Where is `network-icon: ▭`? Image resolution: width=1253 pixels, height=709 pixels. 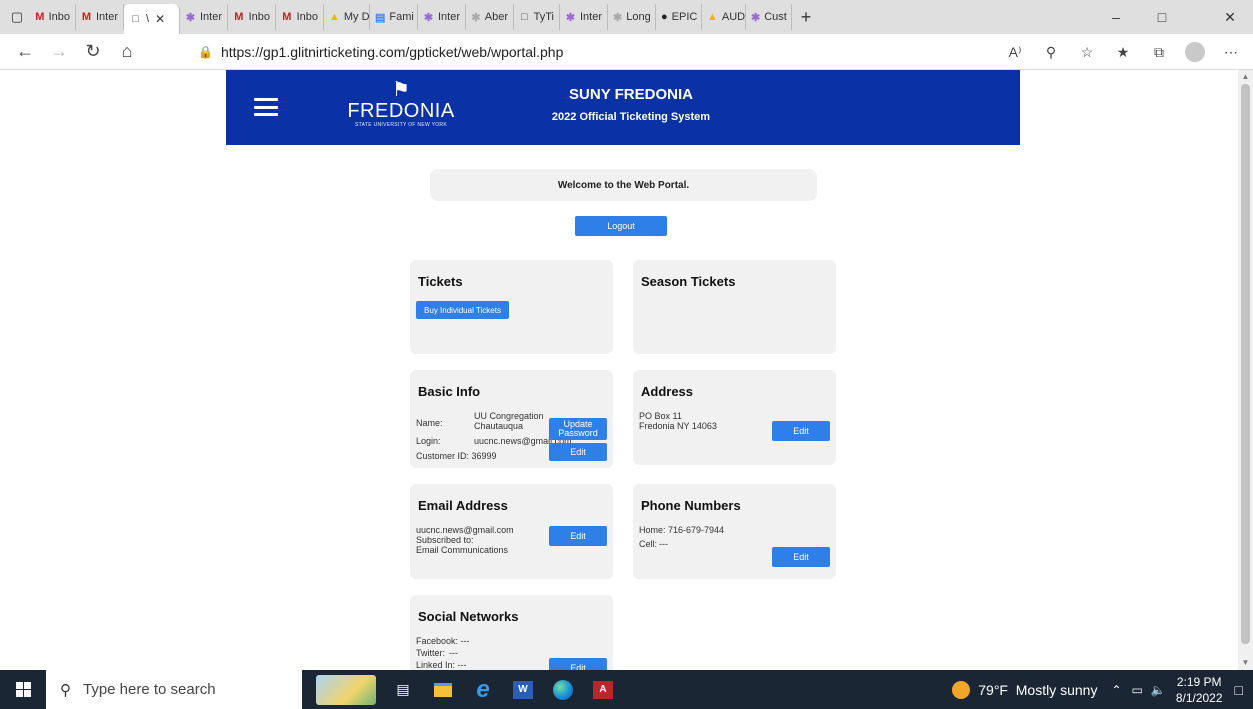
network-icon: ▭ is located at coordinates (1137, 690).